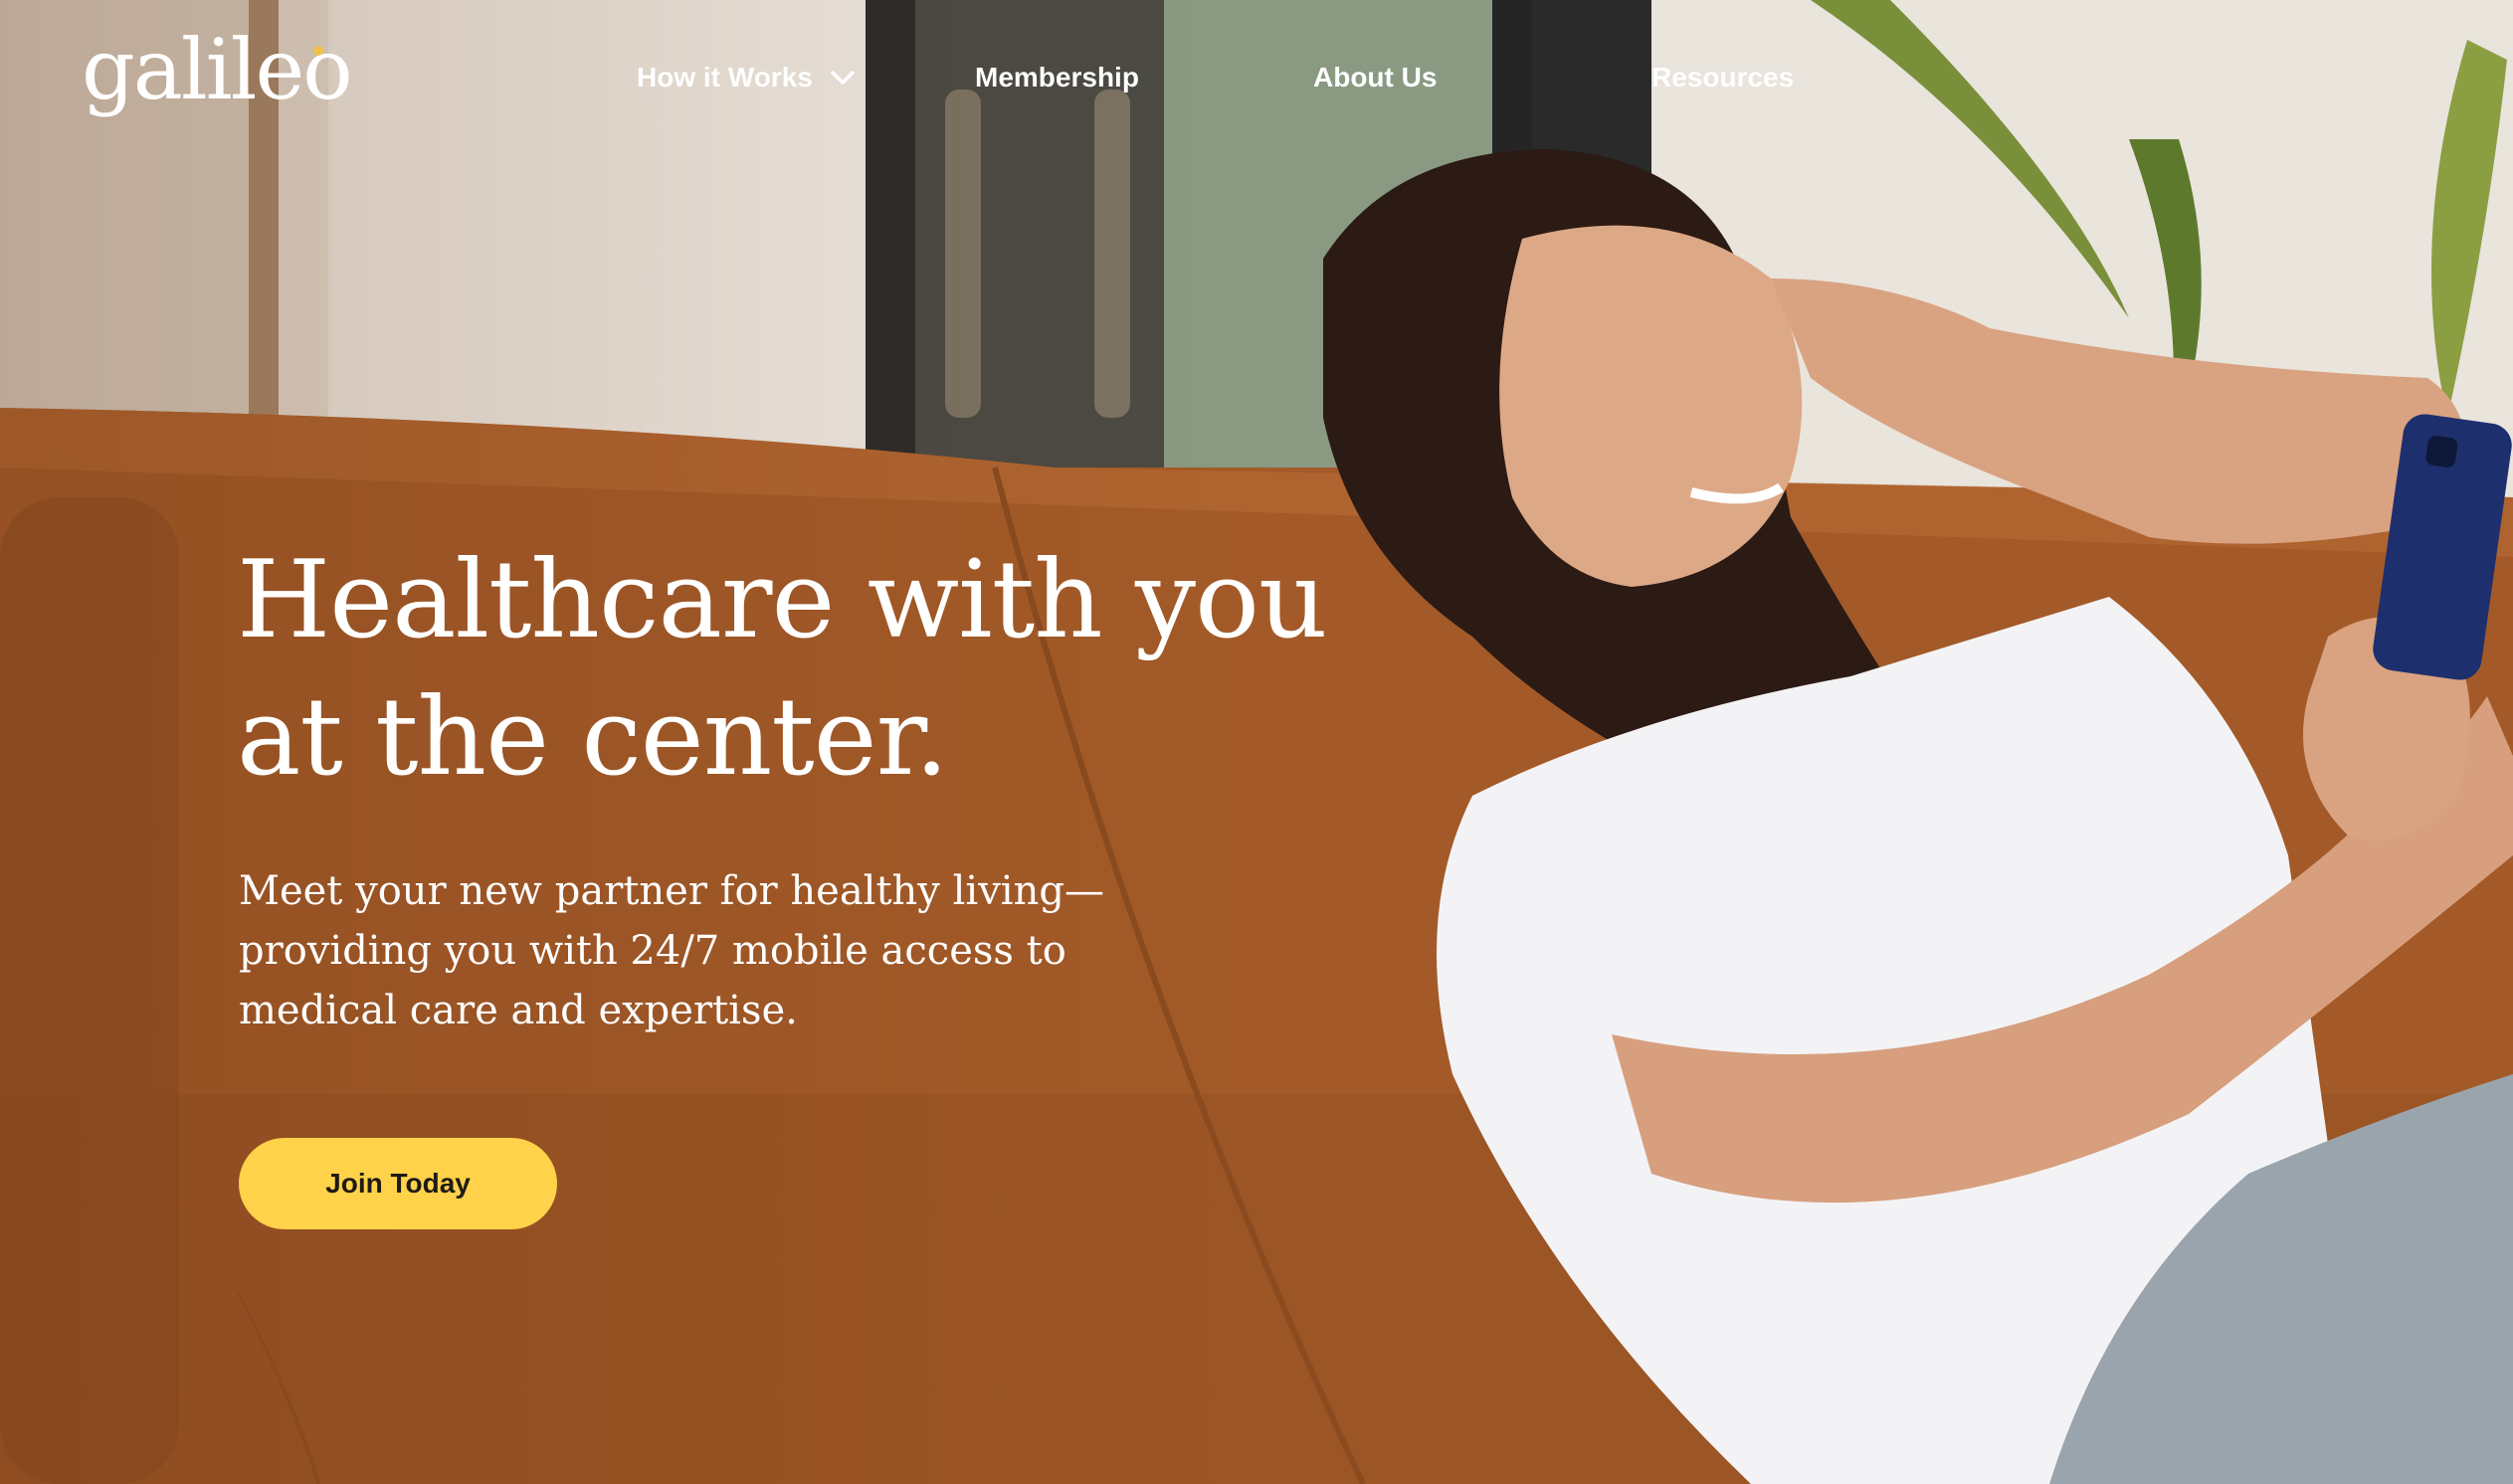  What do you see at coordinates (782, 669) in the screenshot?
I see `hero-headline: Healthcare with you at the center.` at bounding box center [782, 669].